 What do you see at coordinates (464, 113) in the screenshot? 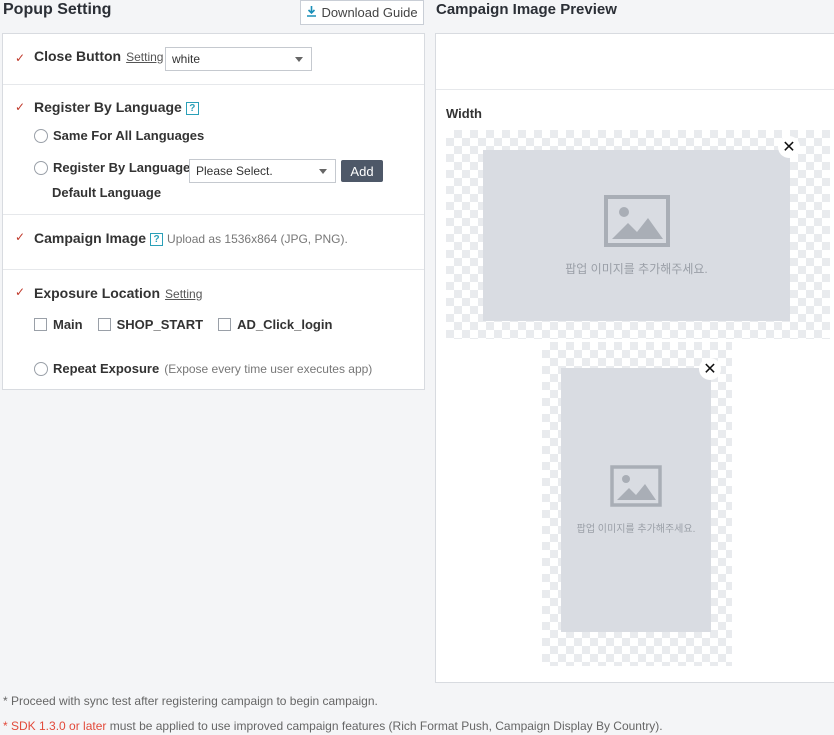
I see `width-label: Width` at bounding box center [464, 113].